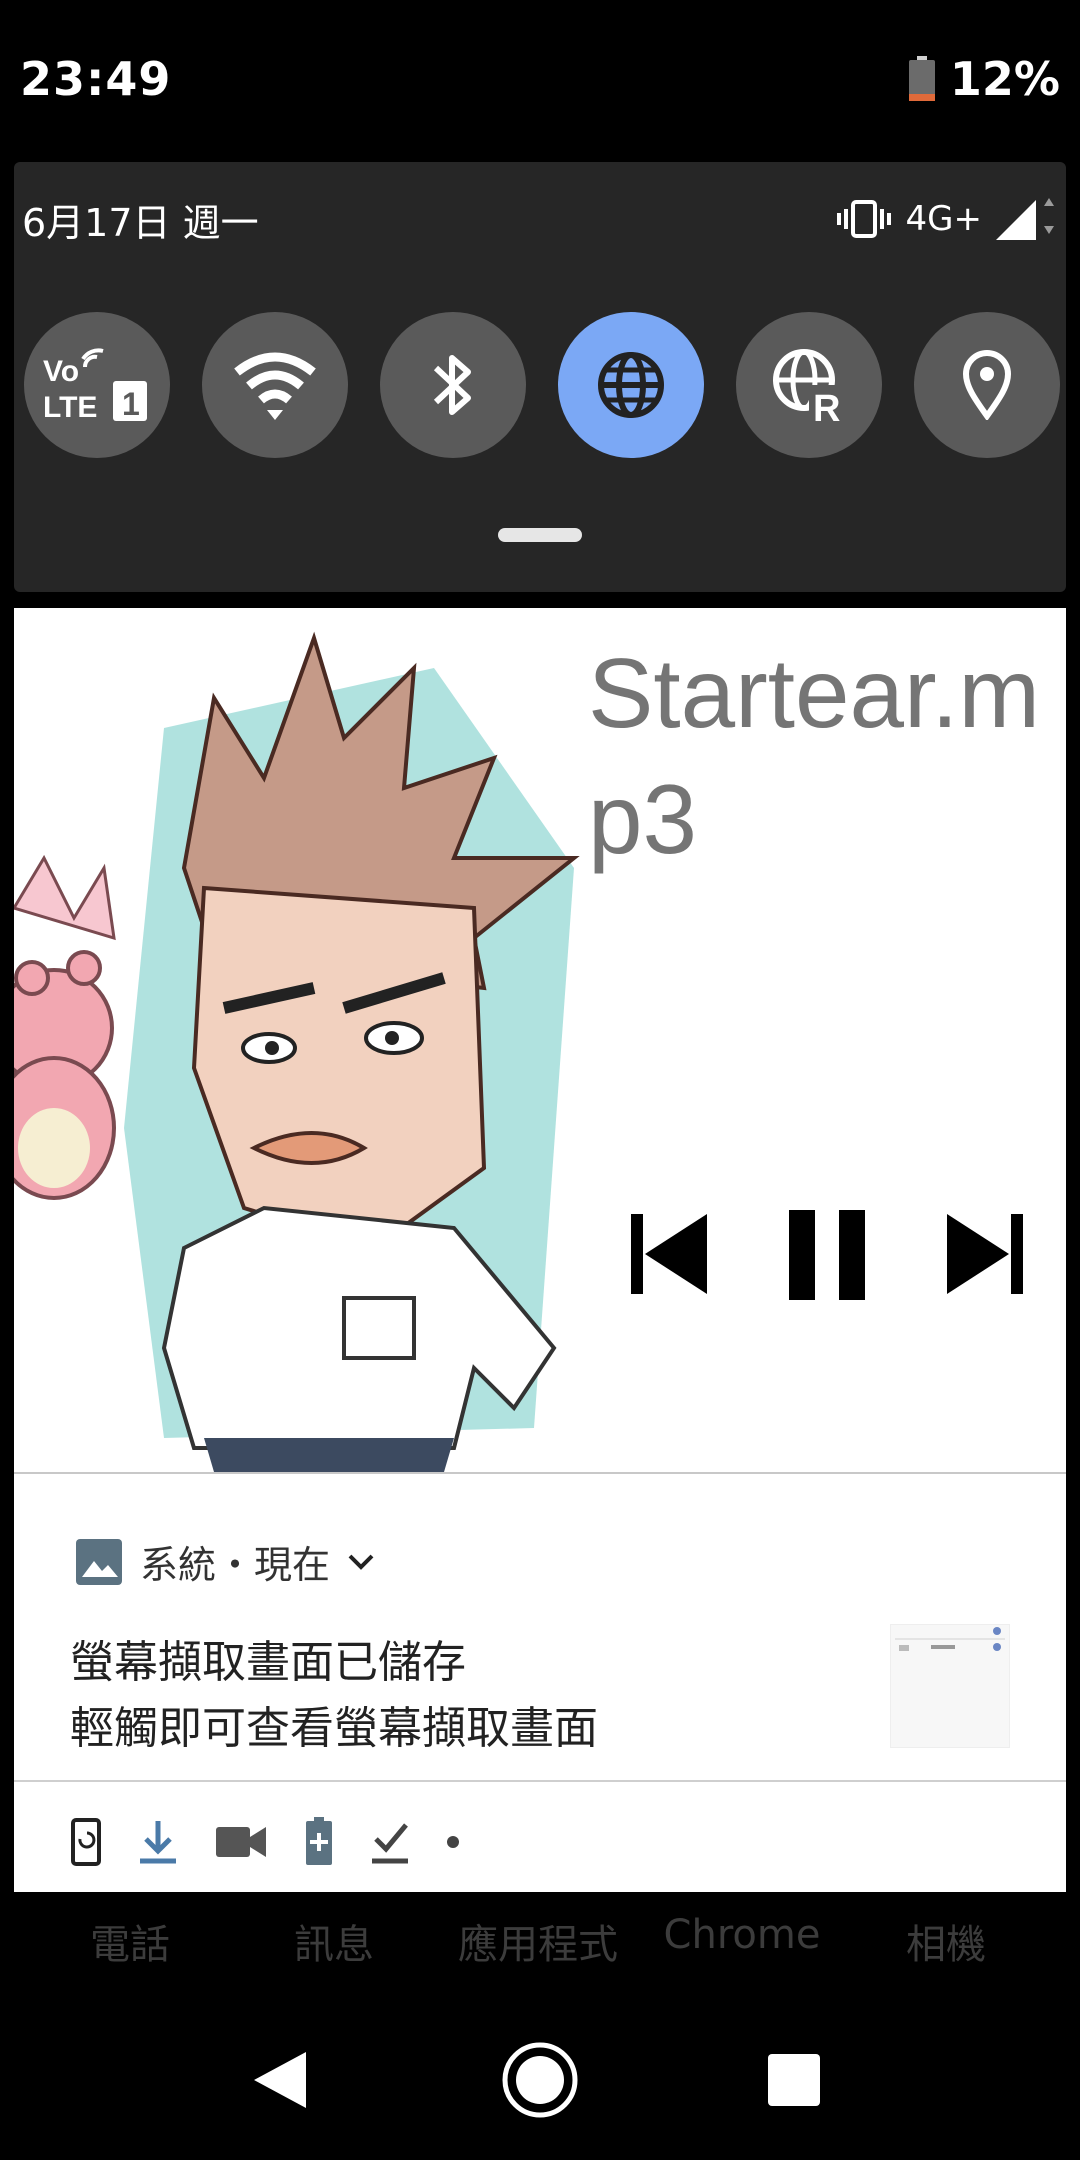 The image size is (1080, 2160). I want to click on download-icon, so click(158, 1842).